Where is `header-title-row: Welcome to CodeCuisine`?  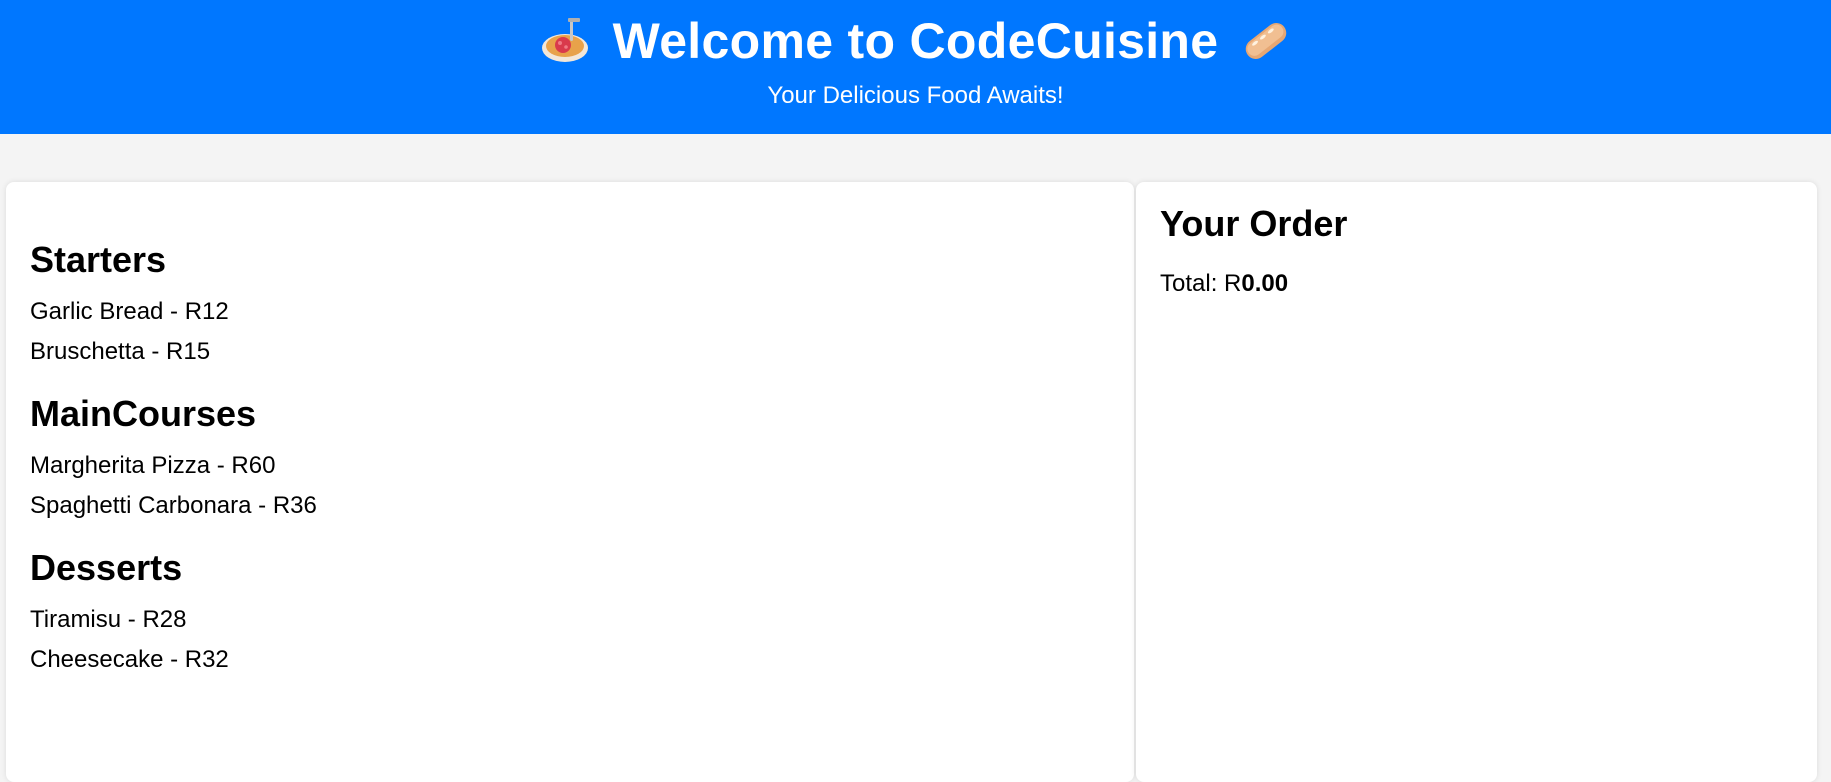 header-title-row: Welcome to CodeCuisine is located at coordinates (915, 41).